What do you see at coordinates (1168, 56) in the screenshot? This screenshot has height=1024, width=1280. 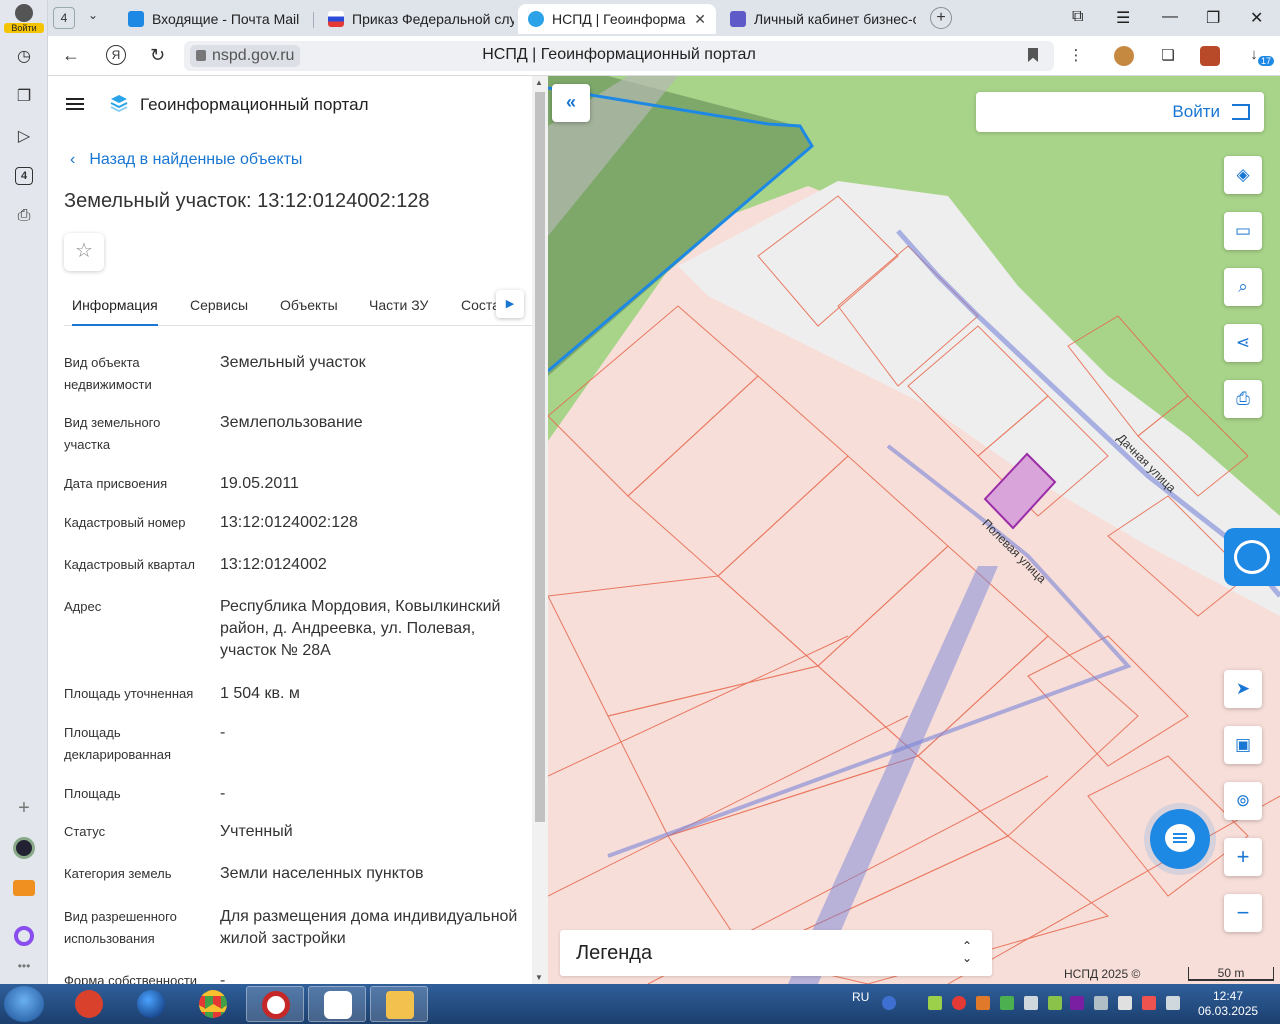 I see `clipboard-icon: ❏` at bounding box center [1168, 56].